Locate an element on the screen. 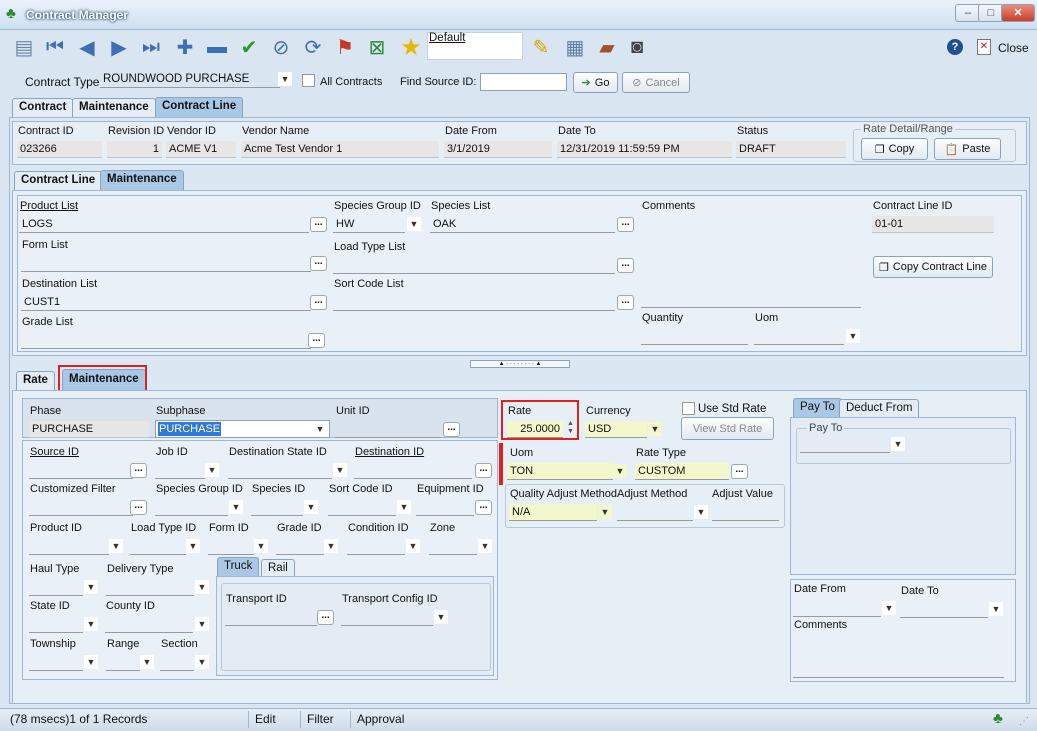  dest-state-select is located at coordinates (280, 470).